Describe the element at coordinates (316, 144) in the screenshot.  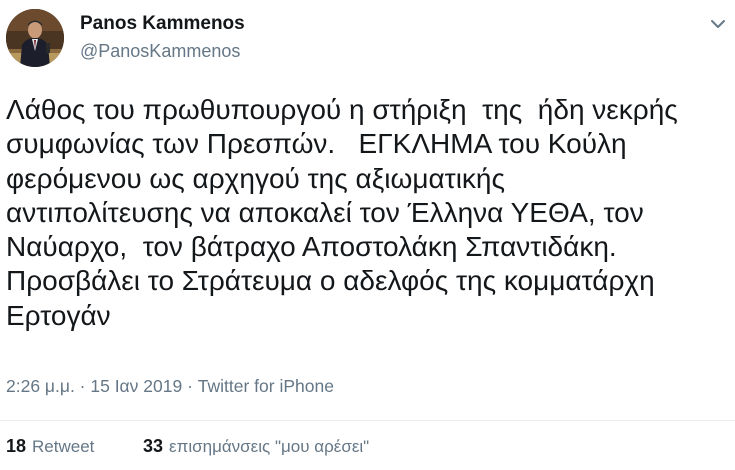
I see `tweet-text-line: συμφωνίας των Πρεσπών. ΕΓΚΛΗΜΑ του Κούλη` at that location.